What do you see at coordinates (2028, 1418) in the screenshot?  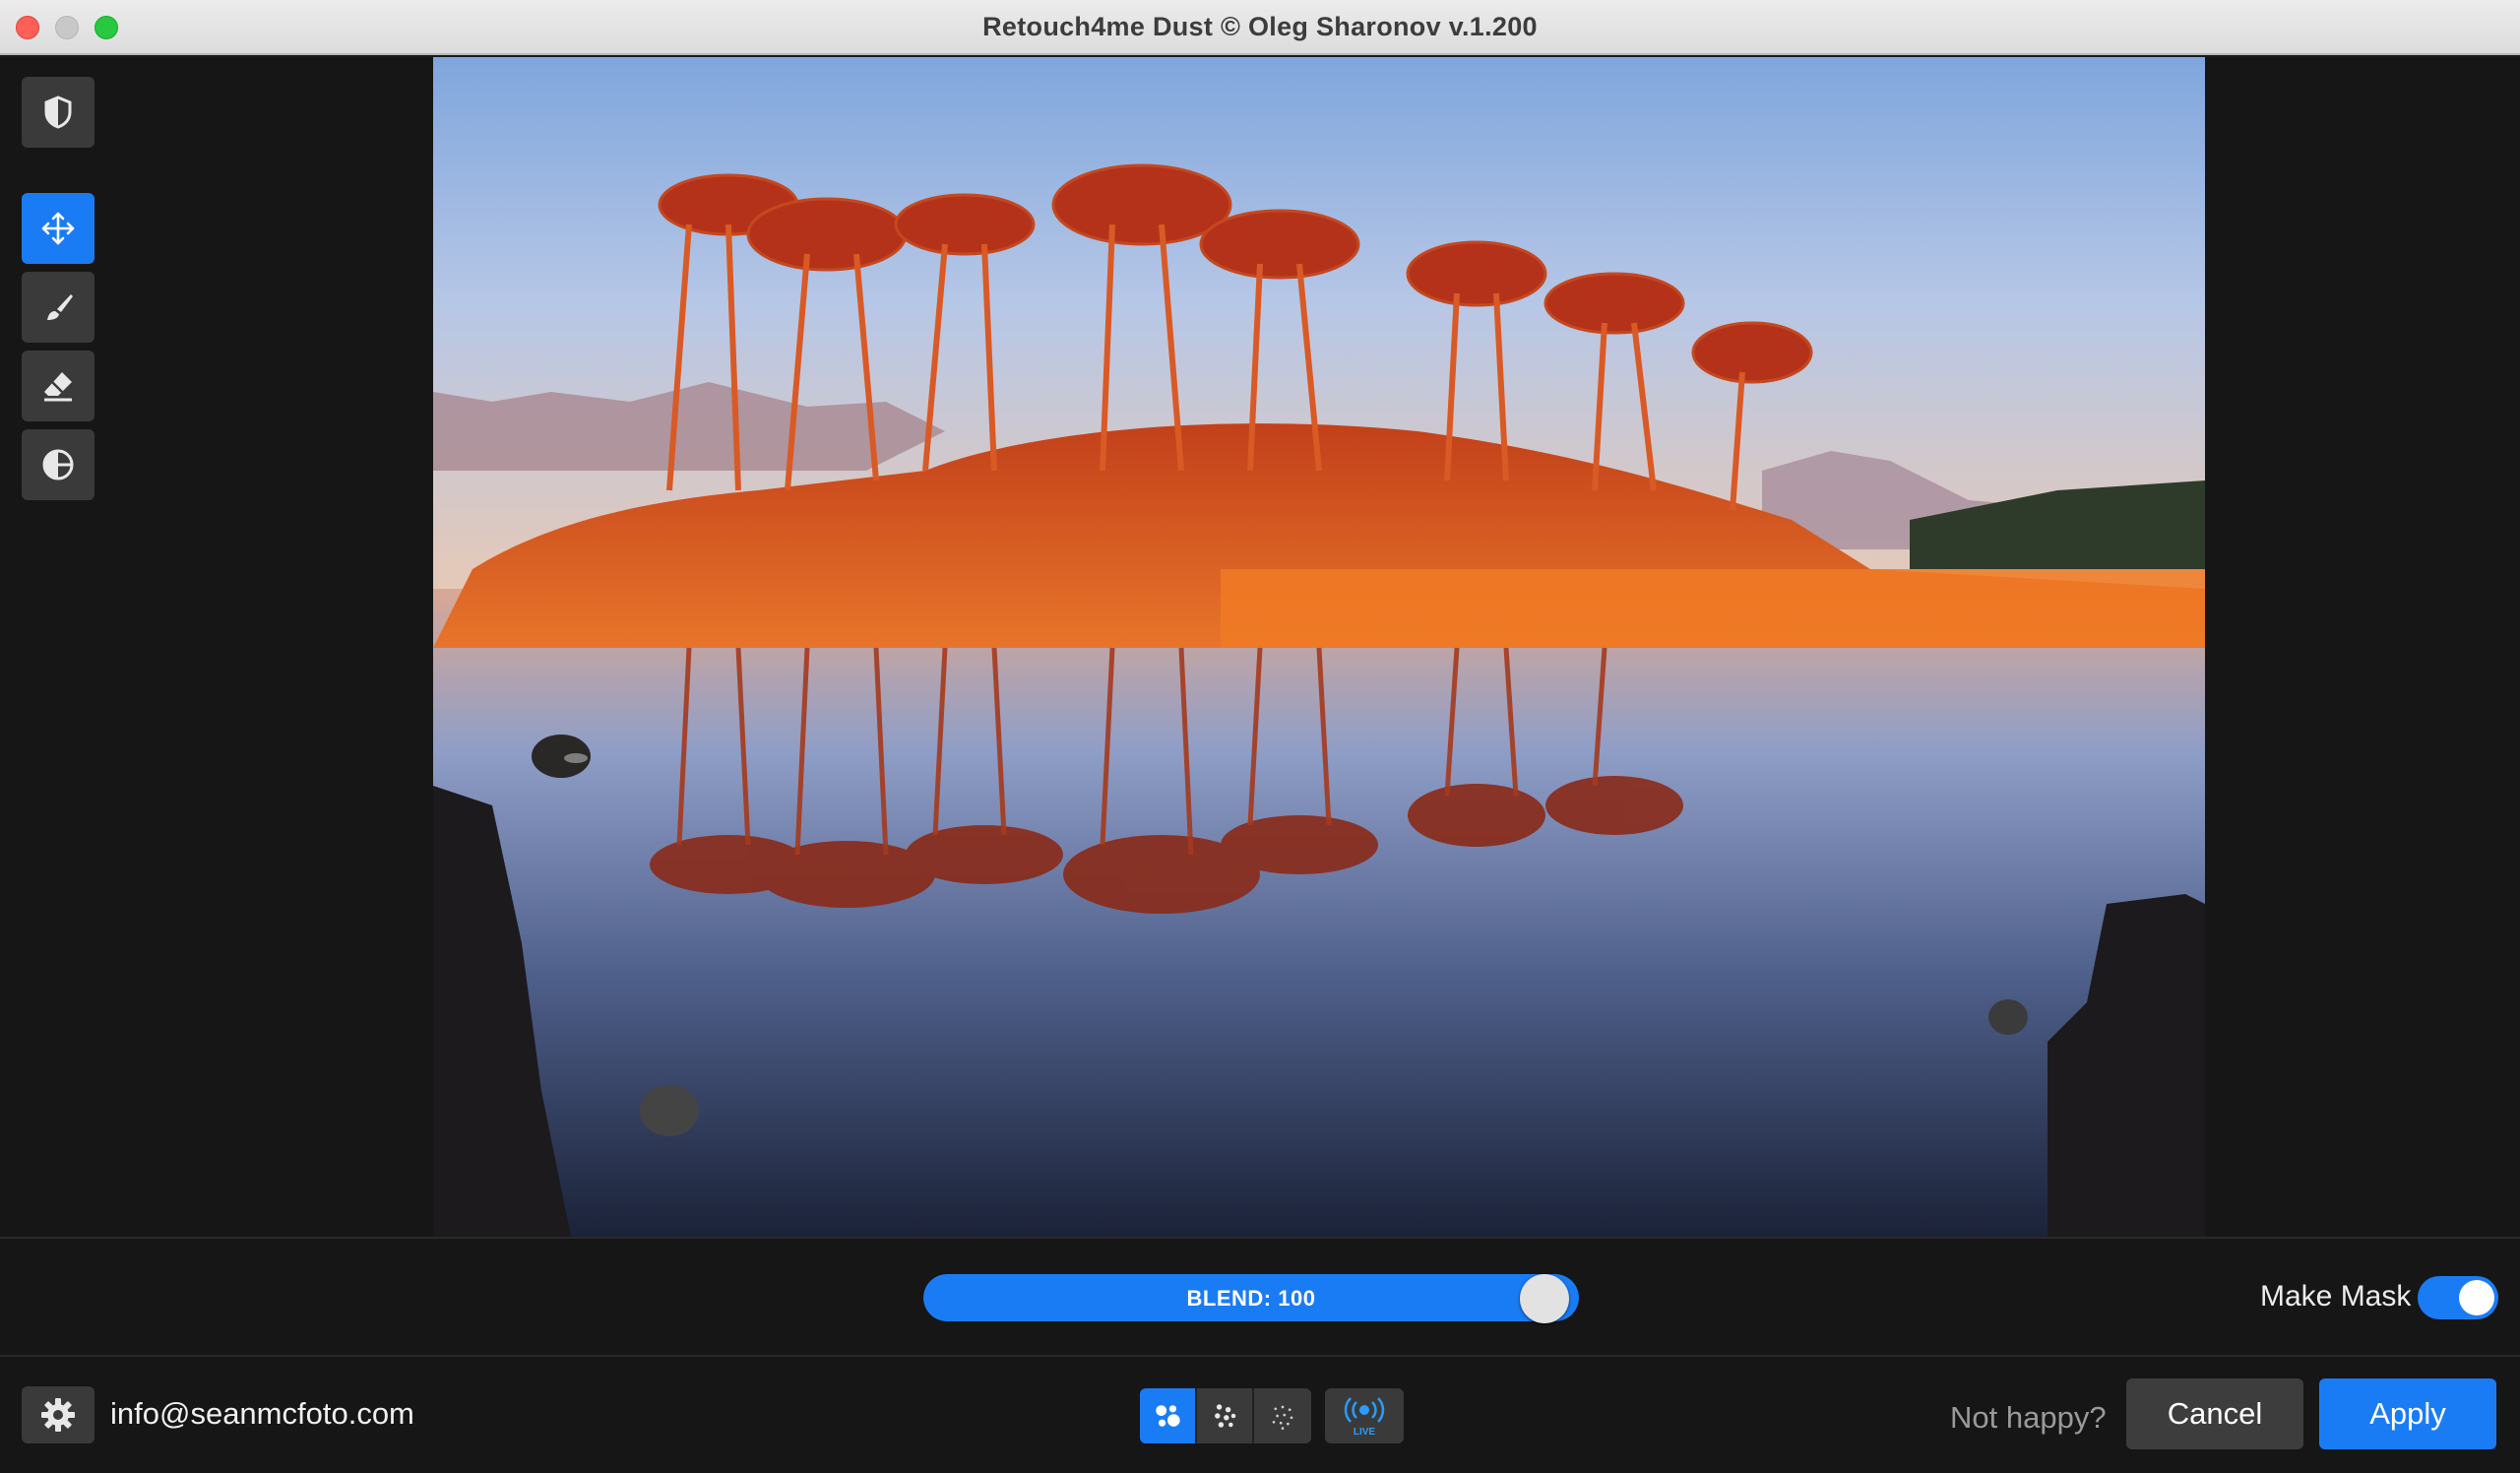 I see `not-happy-link: Not happy?` at bounding box center [2028, 1418].